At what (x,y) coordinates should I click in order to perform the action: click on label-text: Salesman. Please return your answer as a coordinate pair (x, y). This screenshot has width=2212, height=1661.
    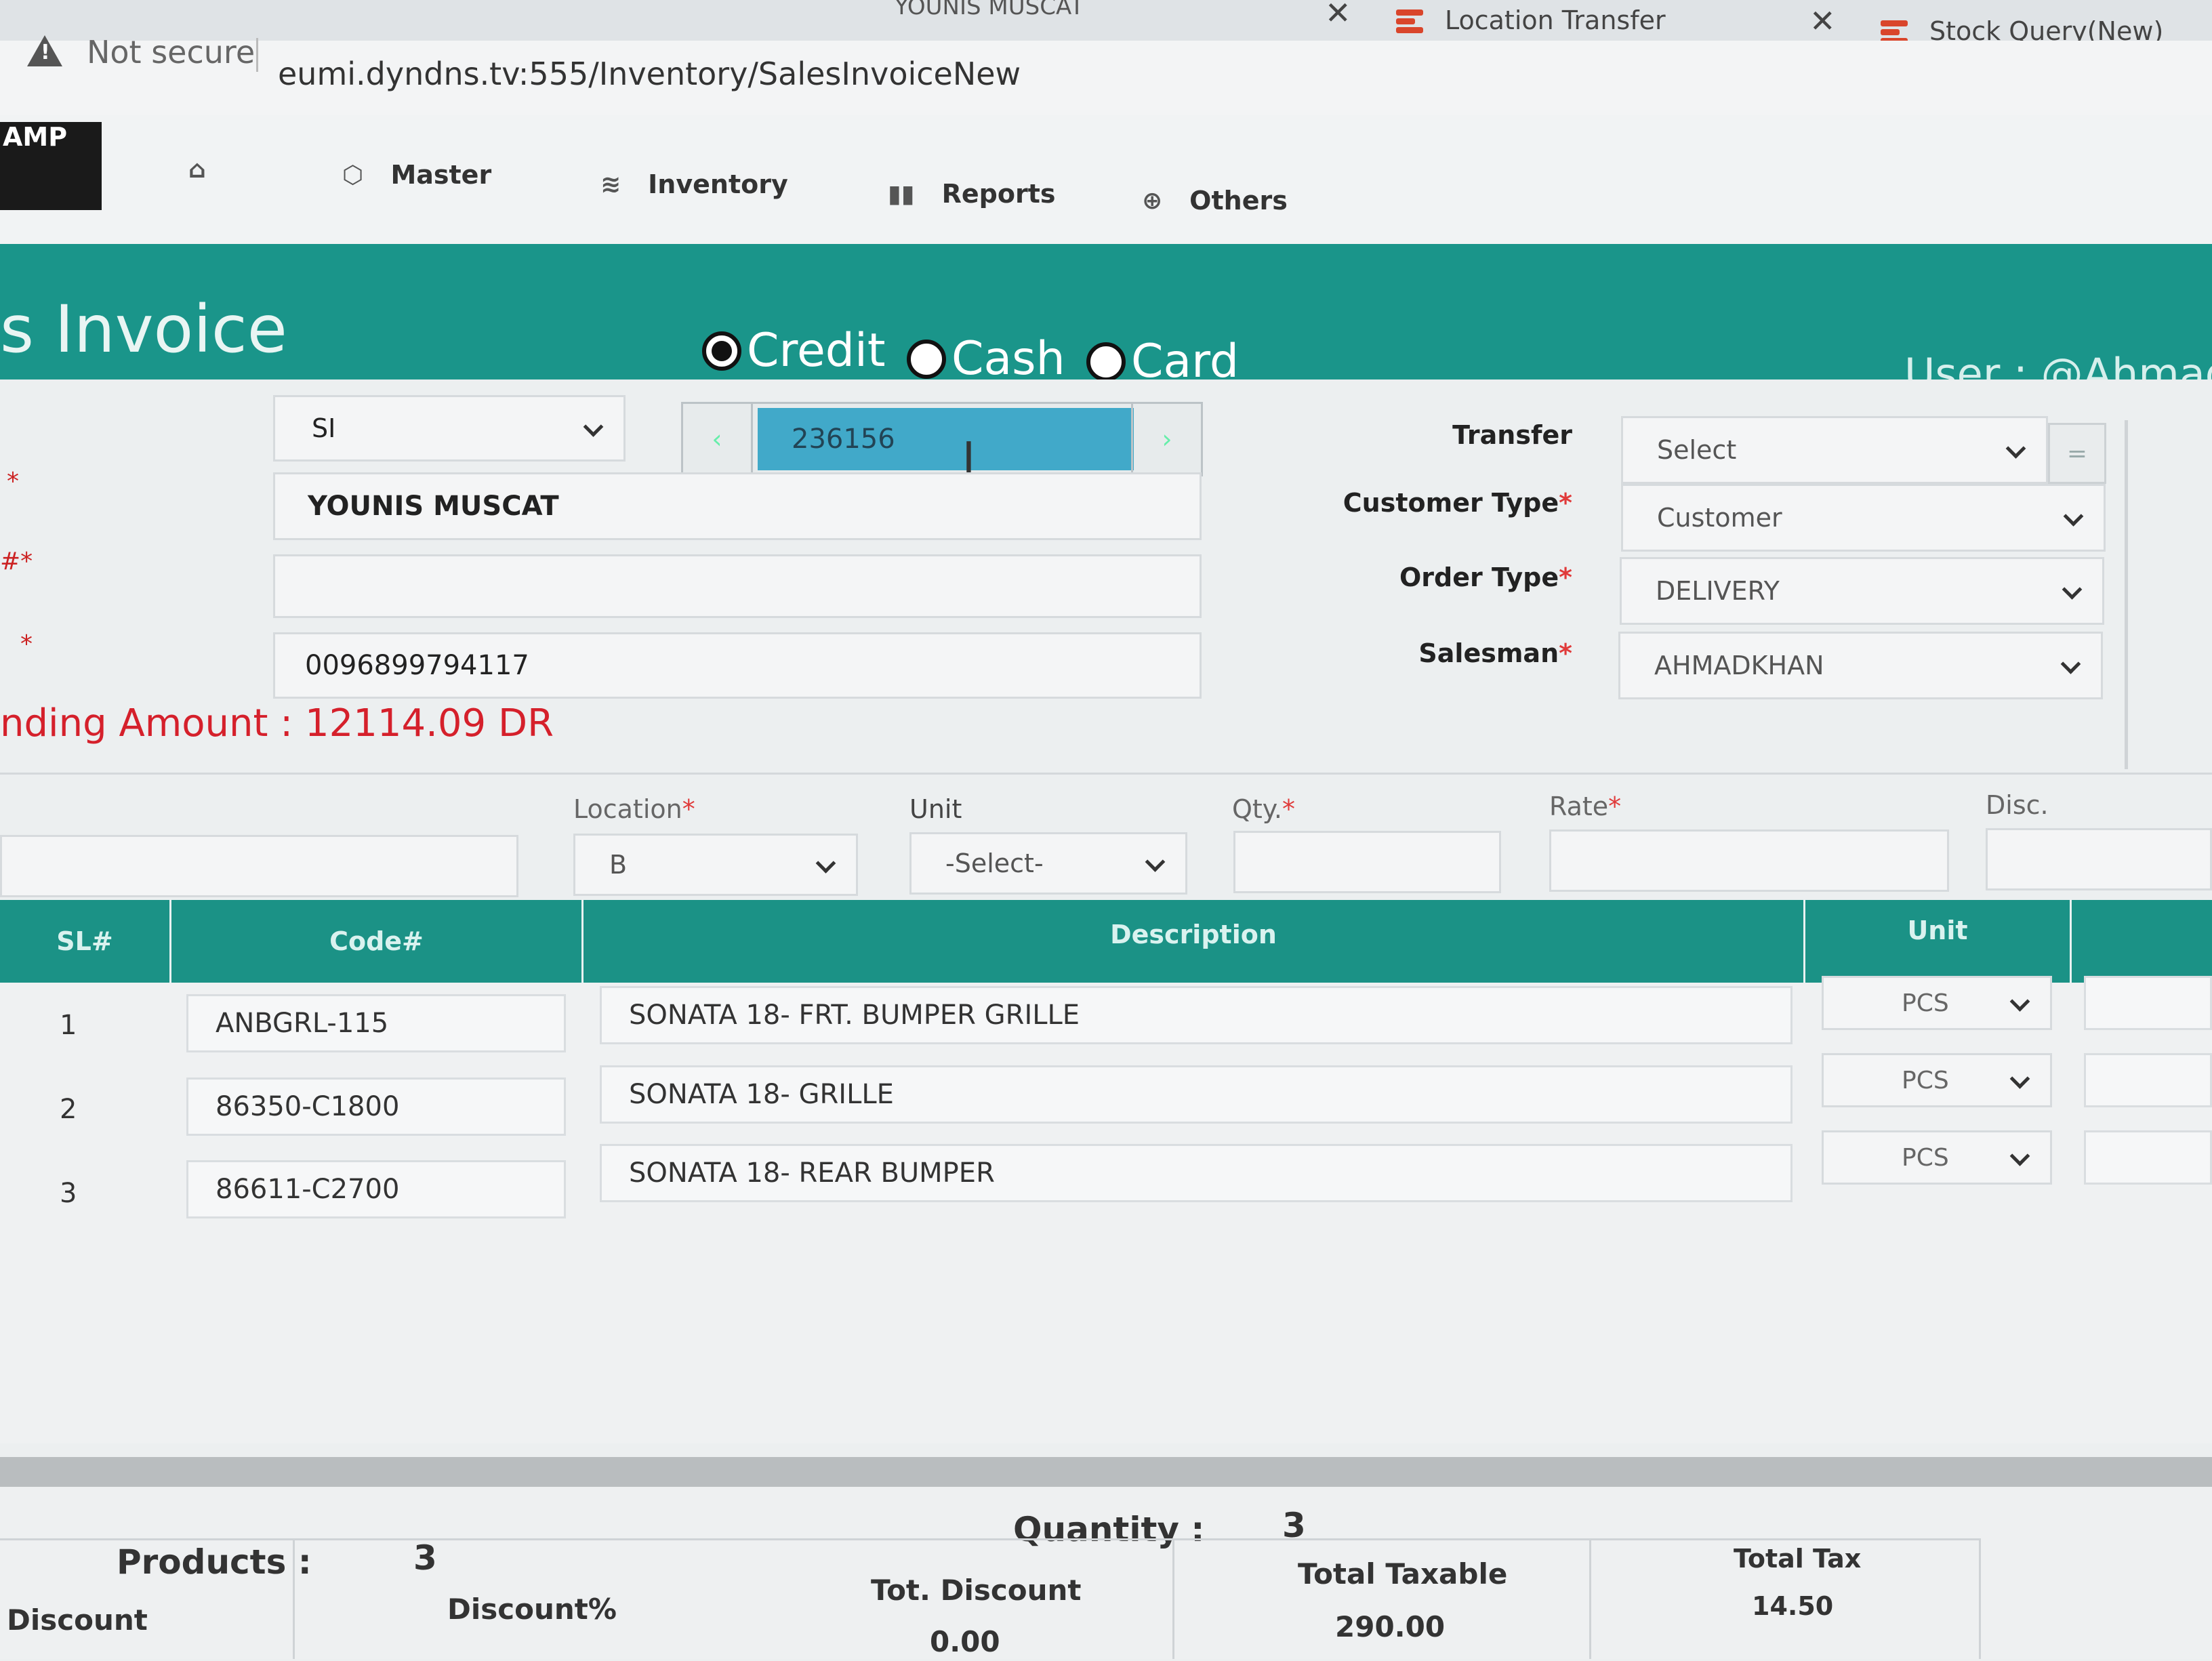
    Looking at the image, I should click on (1489, 653).